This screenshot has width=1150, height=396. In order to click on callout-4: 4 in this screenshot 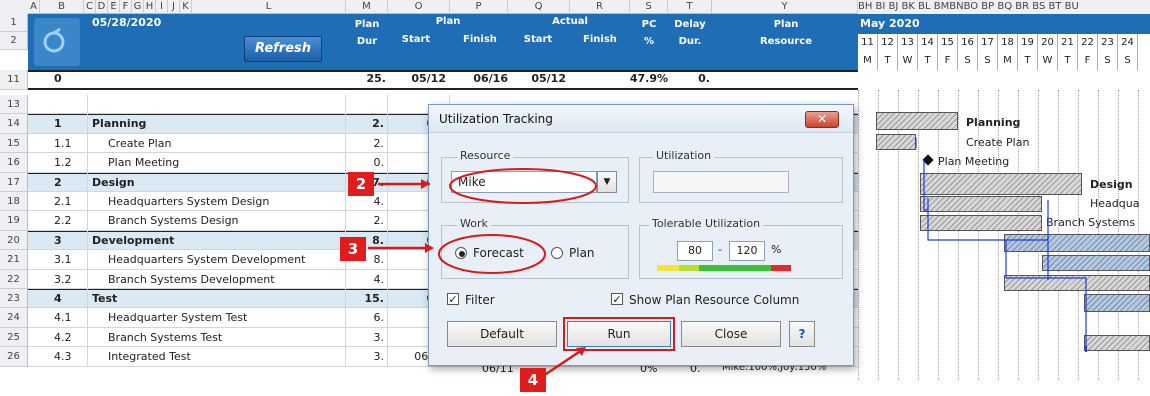, I will do `click(533, 380)`.